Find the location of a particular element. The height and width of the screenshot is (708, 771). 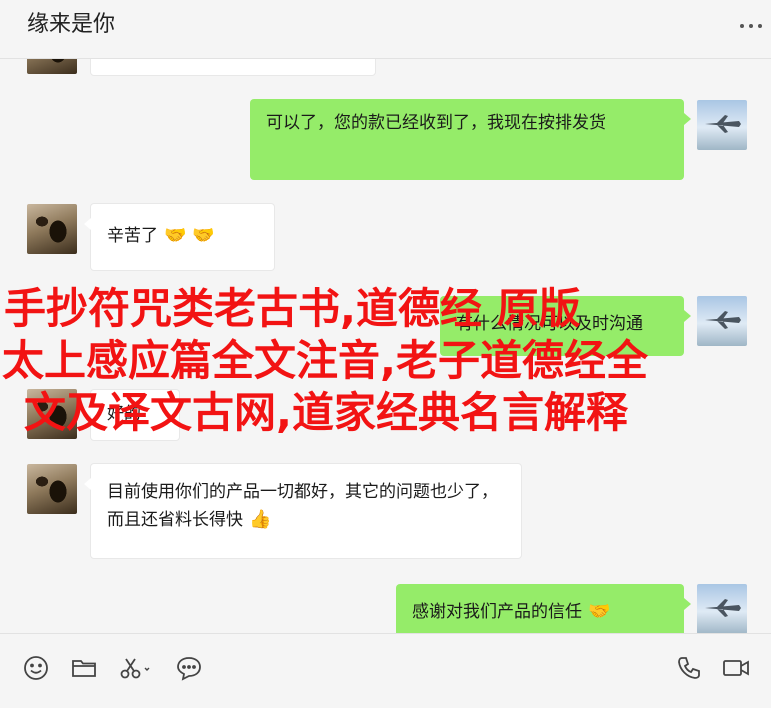

message-bubble-other: 好的 is located at coordinates (132, 415).